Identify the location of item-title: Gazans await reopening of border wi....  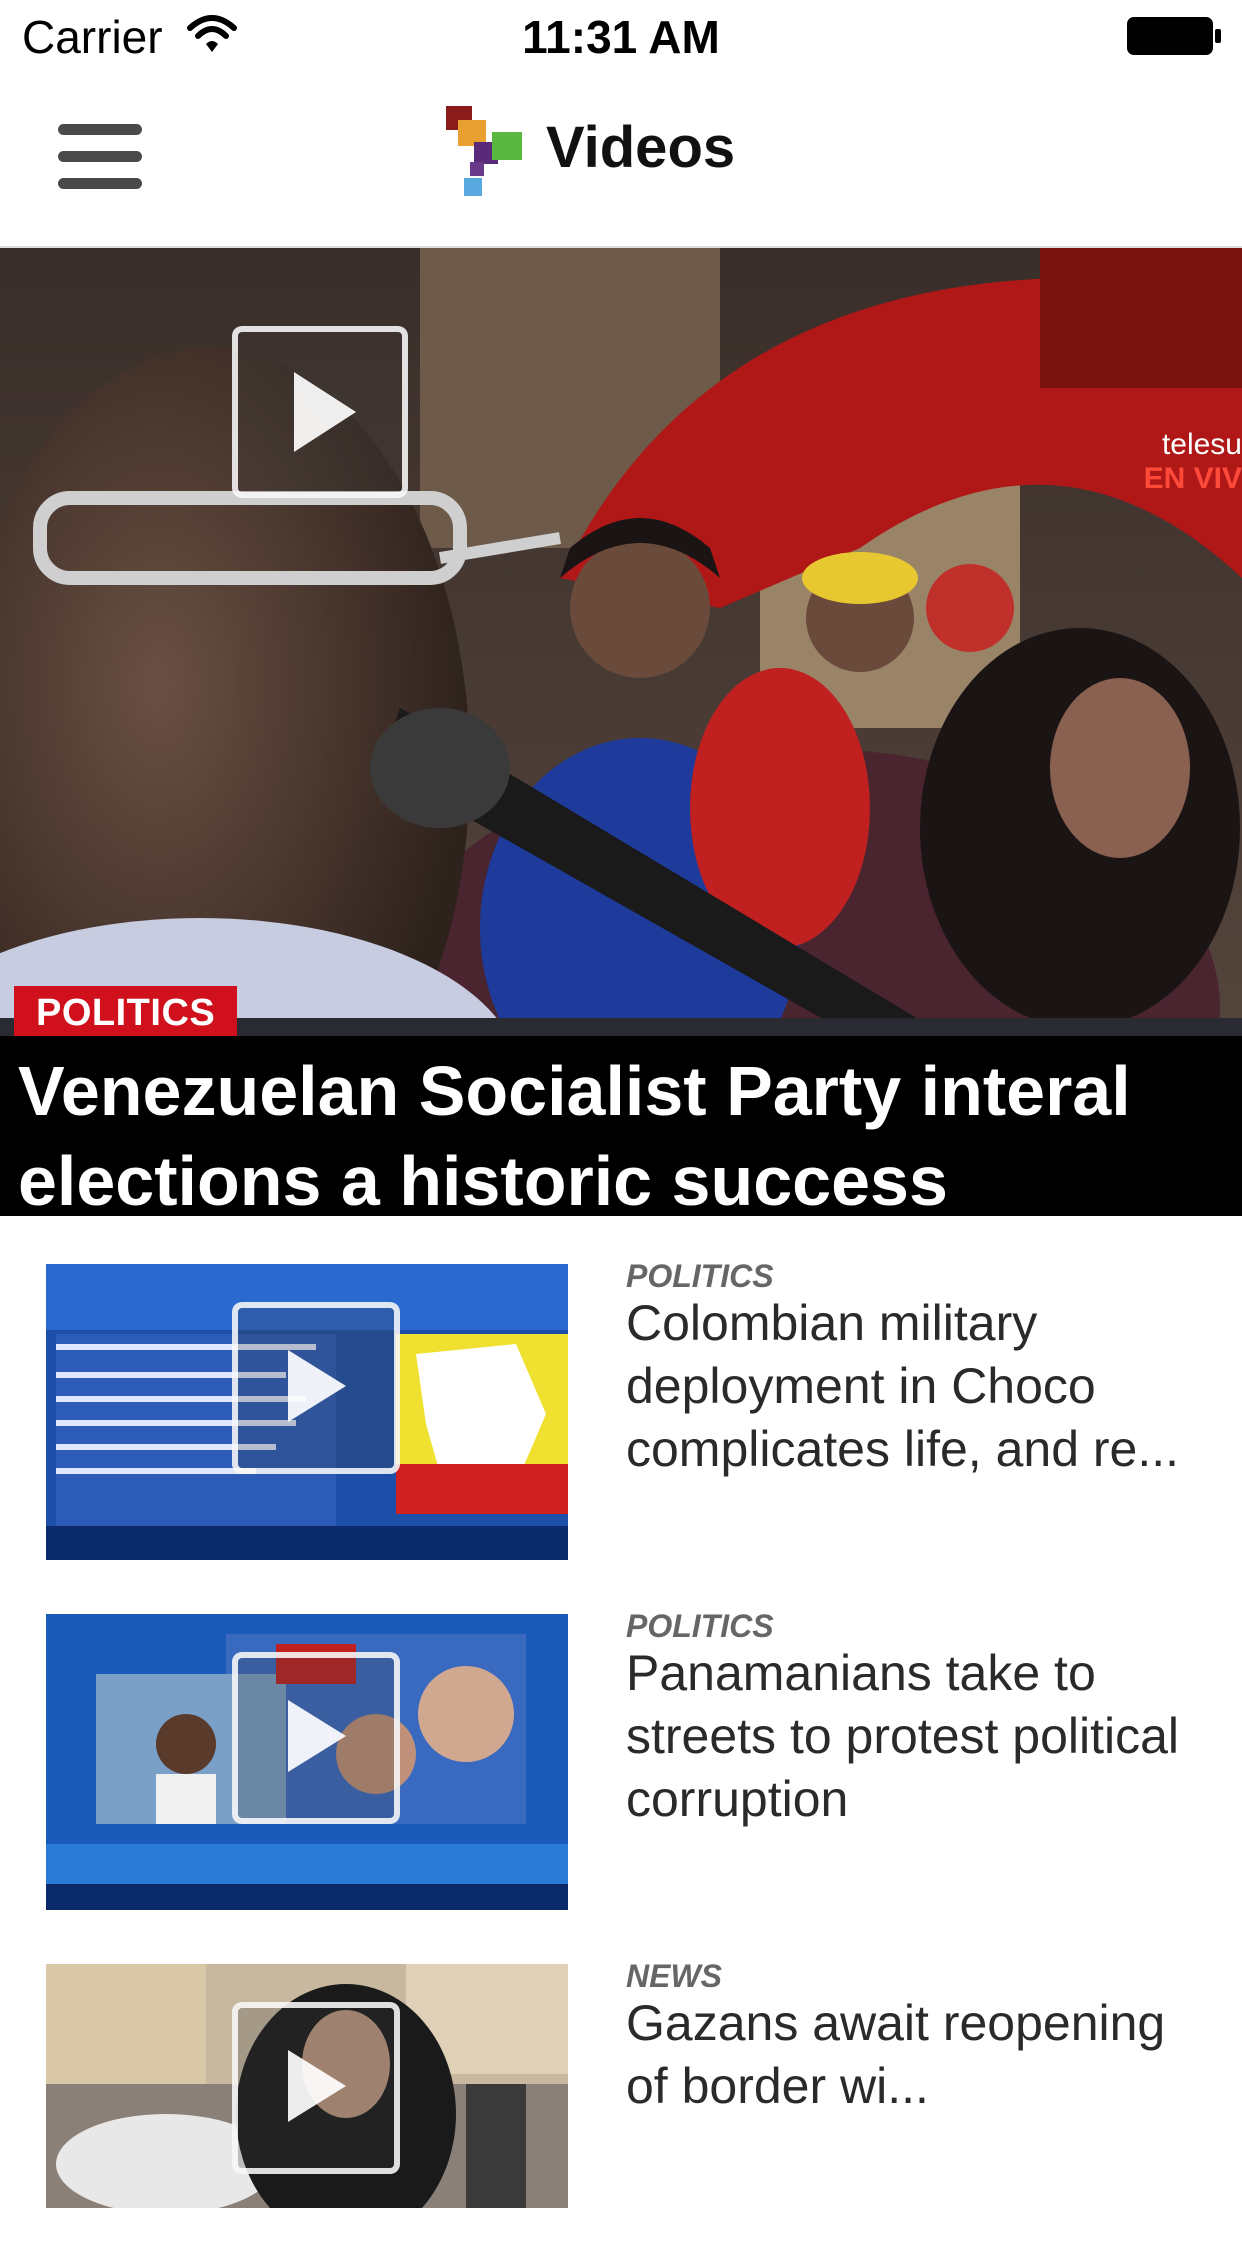
(896, 2054).